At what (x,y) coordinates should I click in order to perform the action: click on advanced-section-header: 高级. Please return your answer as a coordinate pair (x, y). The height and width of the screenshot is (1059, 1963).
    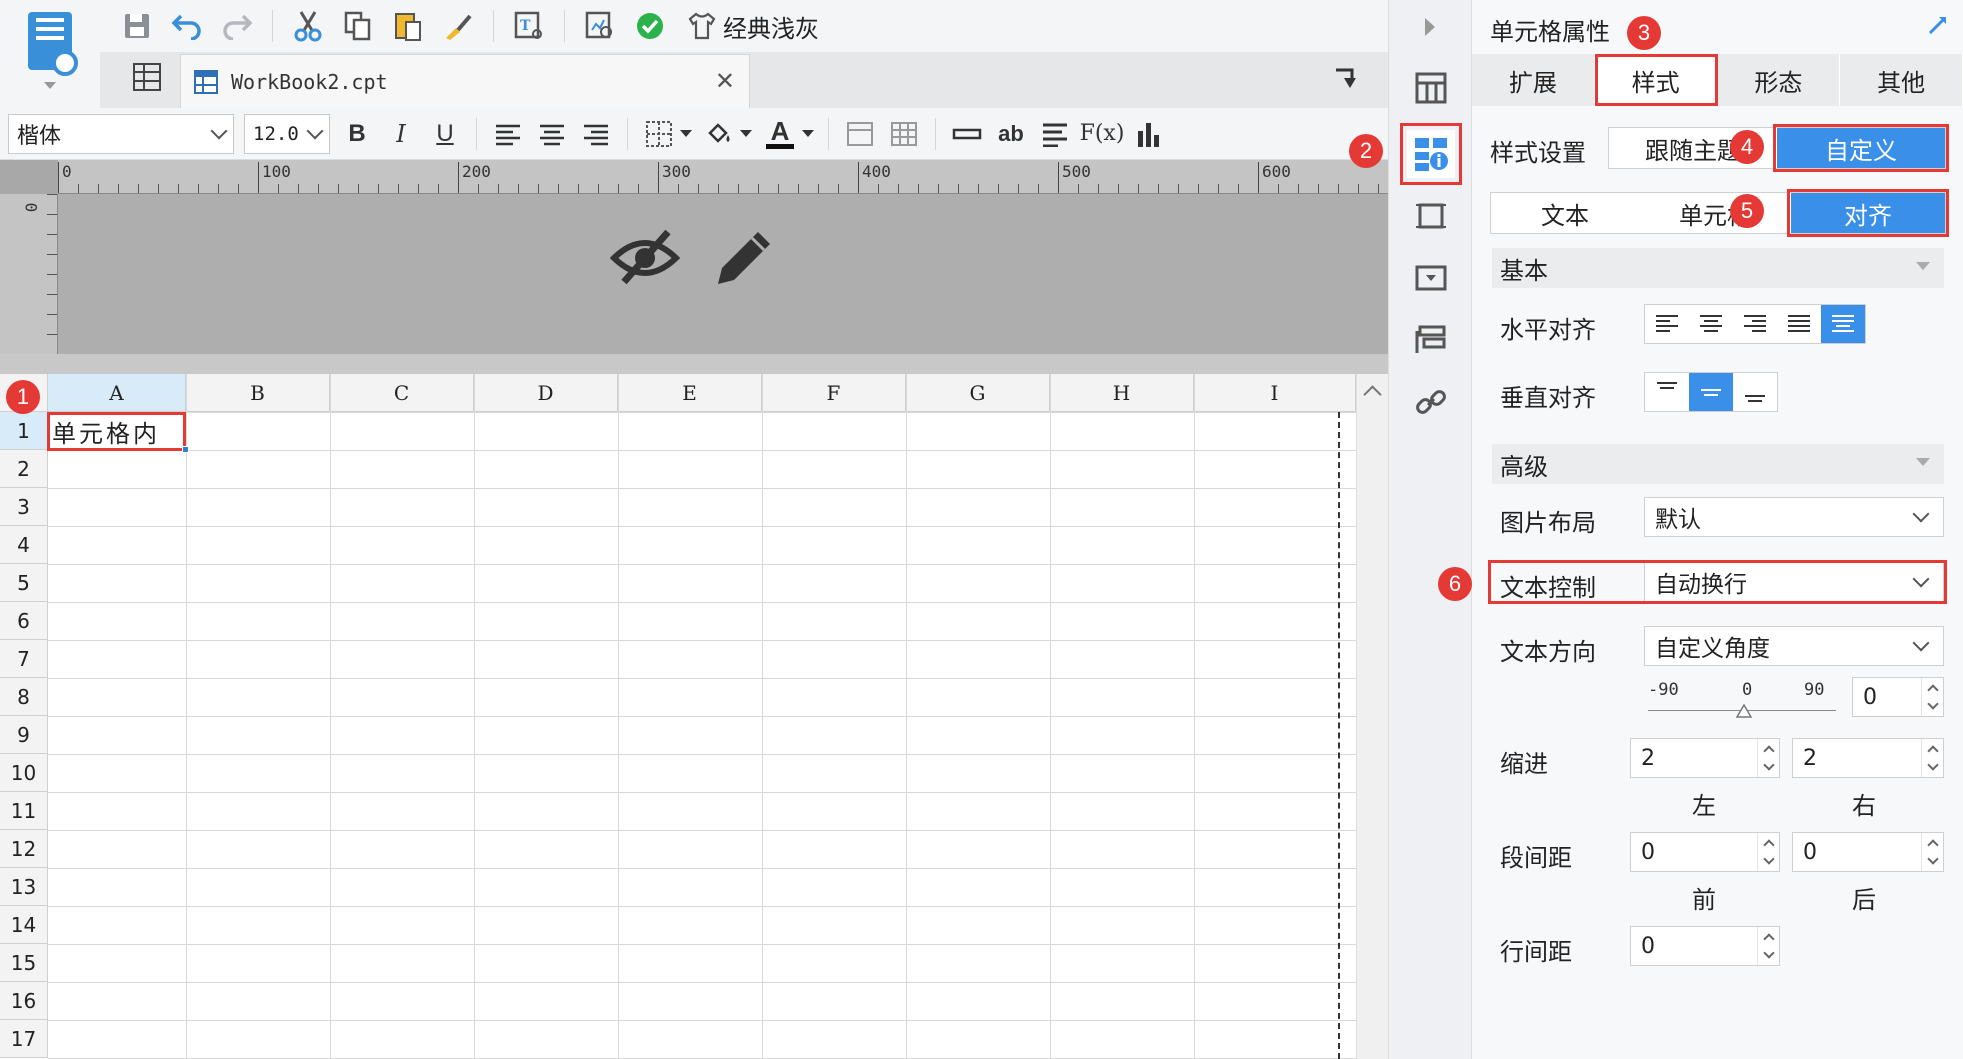
    Looking at the image, I should click on (1718, 464).